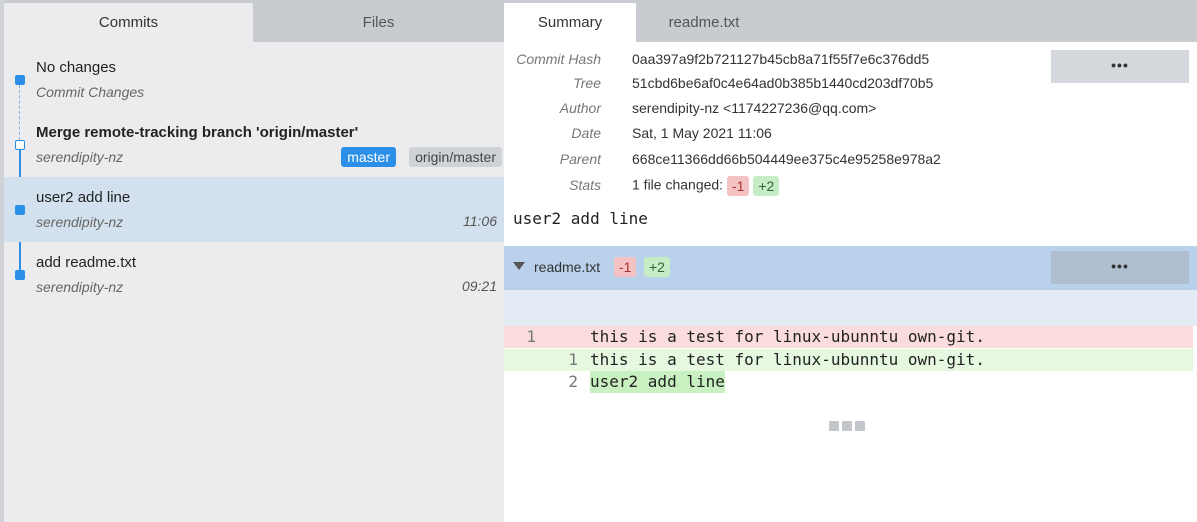  I want to click on left-tab-bar: Commits Files, so click(254, 21).